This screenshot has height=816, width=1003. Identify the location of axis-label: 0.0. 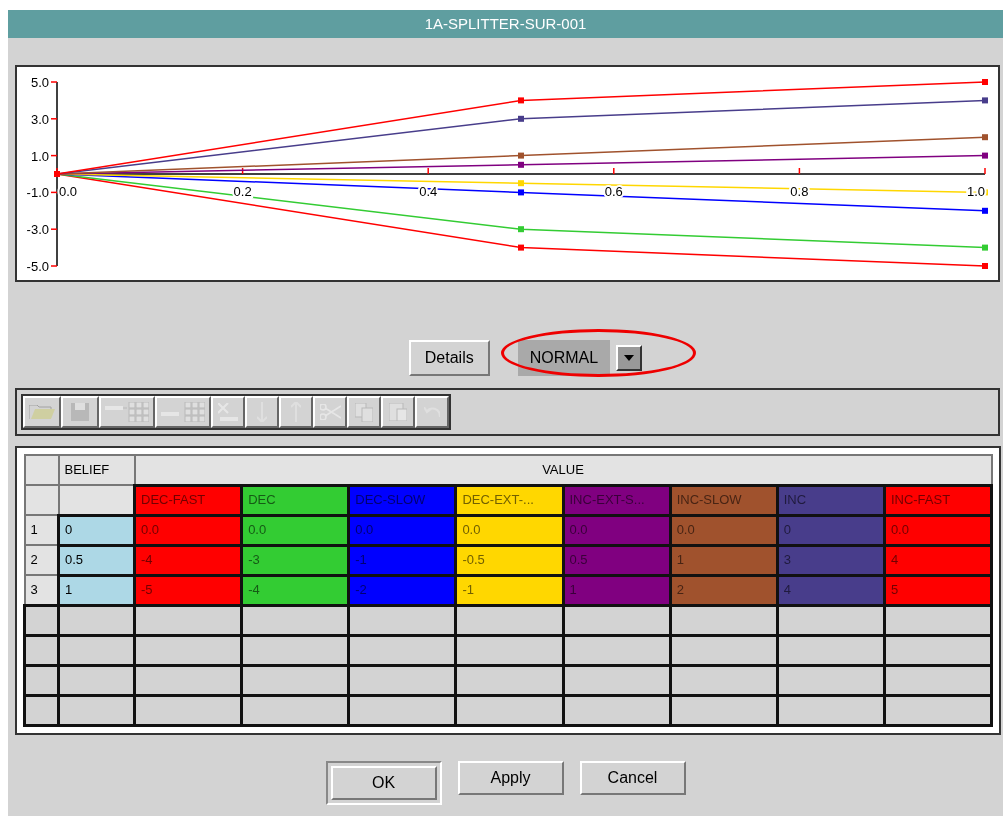
(68, 191).